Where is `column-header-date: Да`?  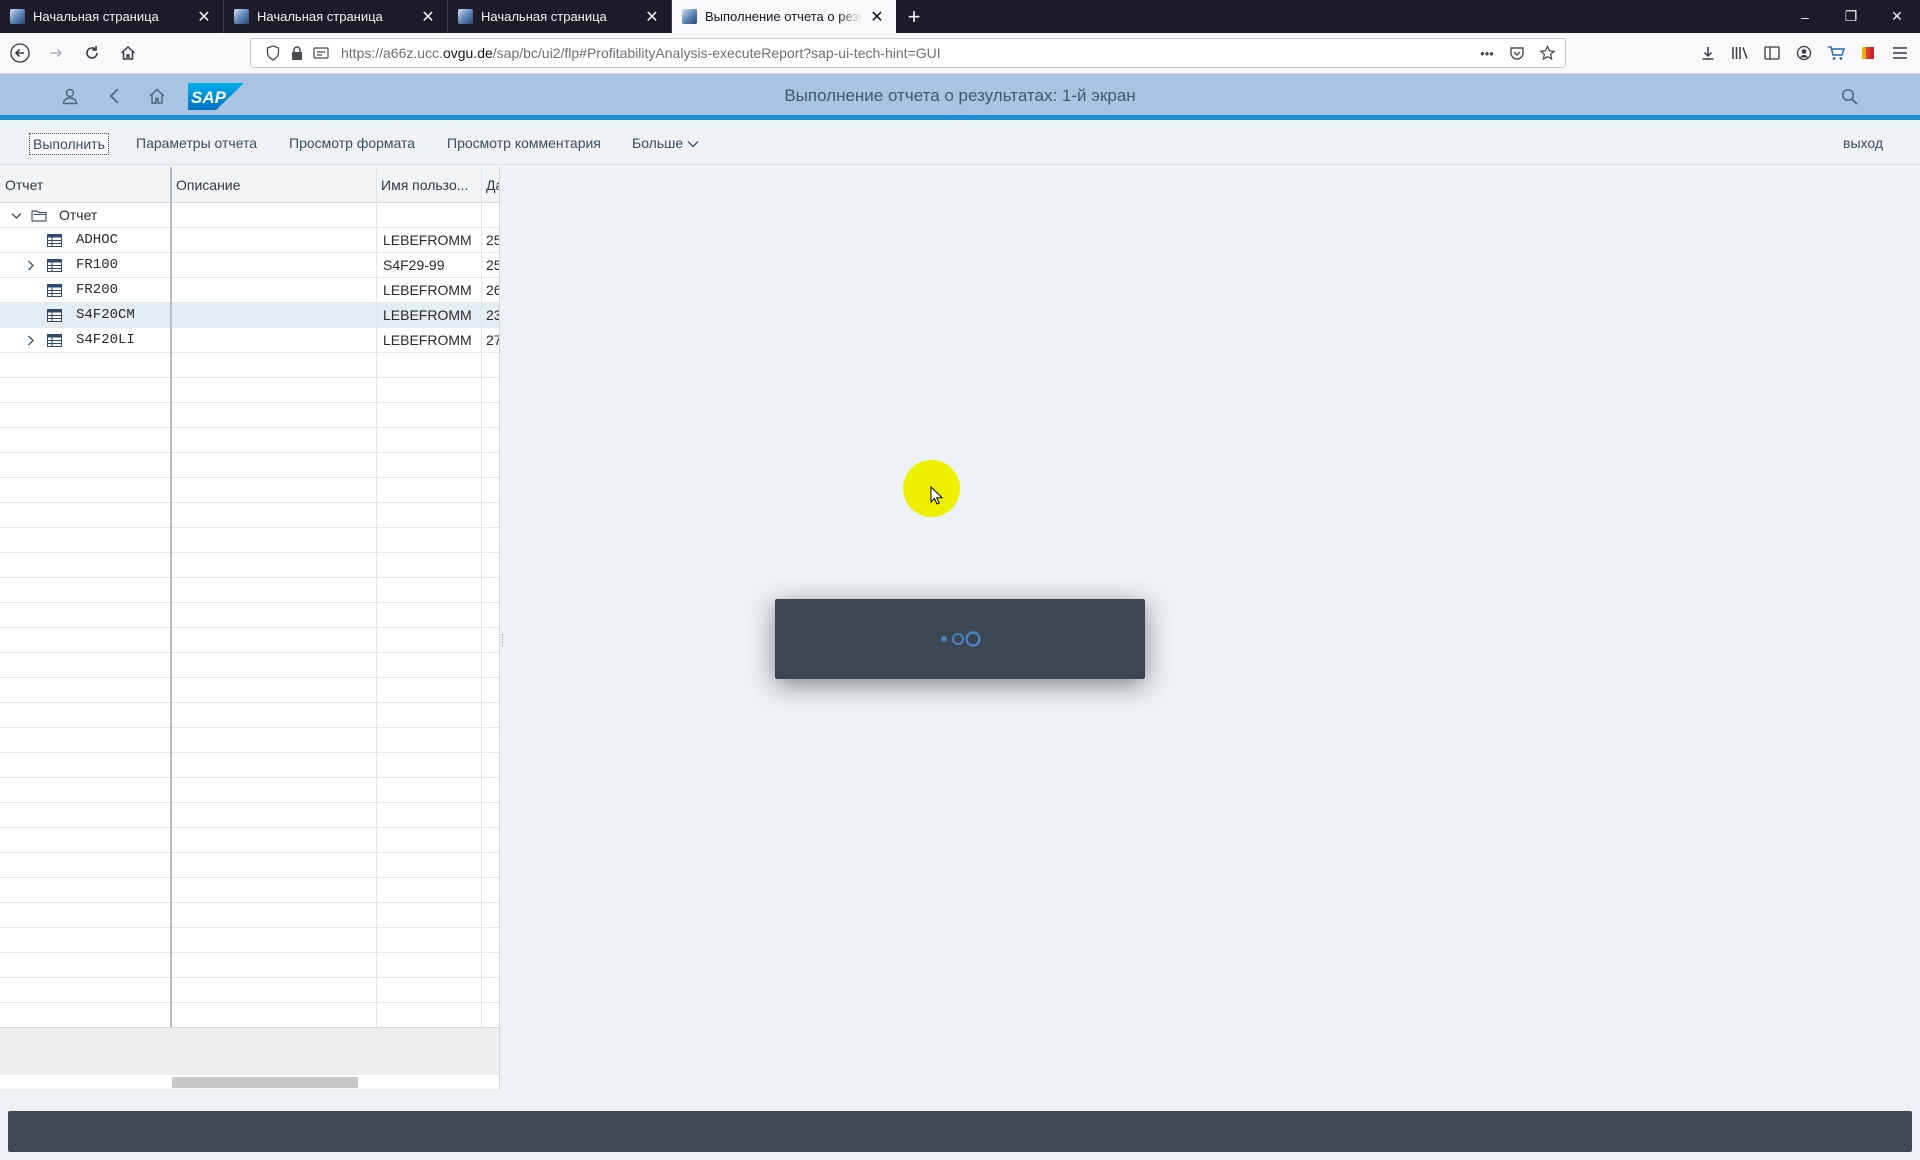
column-header-date: Да is located at coordinates (490, 185).